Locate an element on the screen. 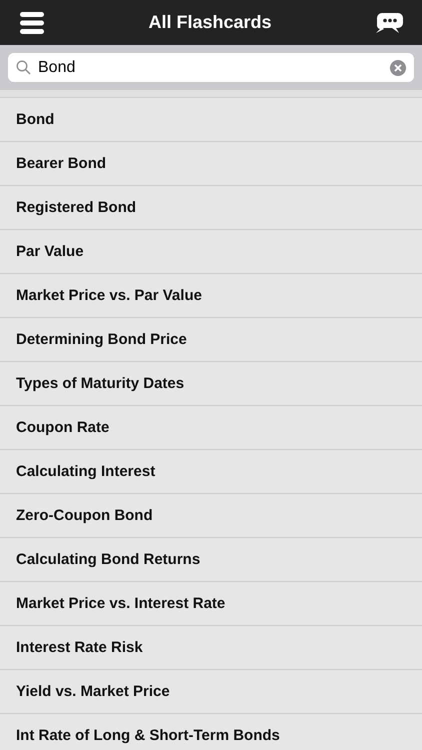 This screenshot has height=750, width=422. menu-icon is located at coordinates (32, 23).